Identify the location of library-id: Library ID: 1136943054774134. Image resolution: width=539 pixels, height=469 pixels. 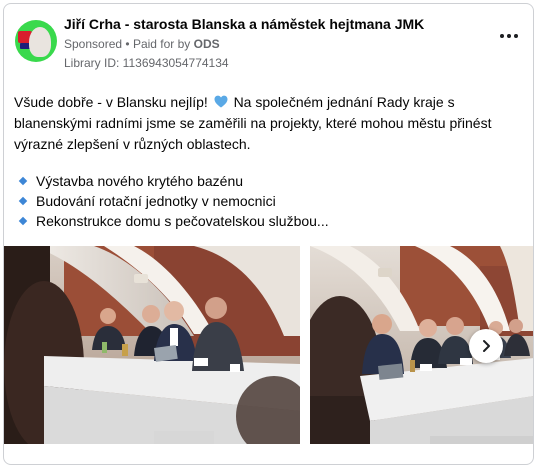
(146, 63).